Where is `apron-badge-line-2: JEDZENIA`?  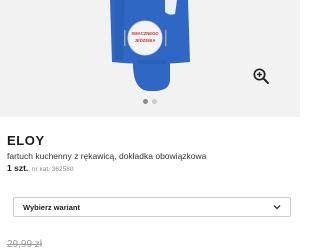 apron-badge-line-2: JEDZENIA is located at coordinates (145, 40).